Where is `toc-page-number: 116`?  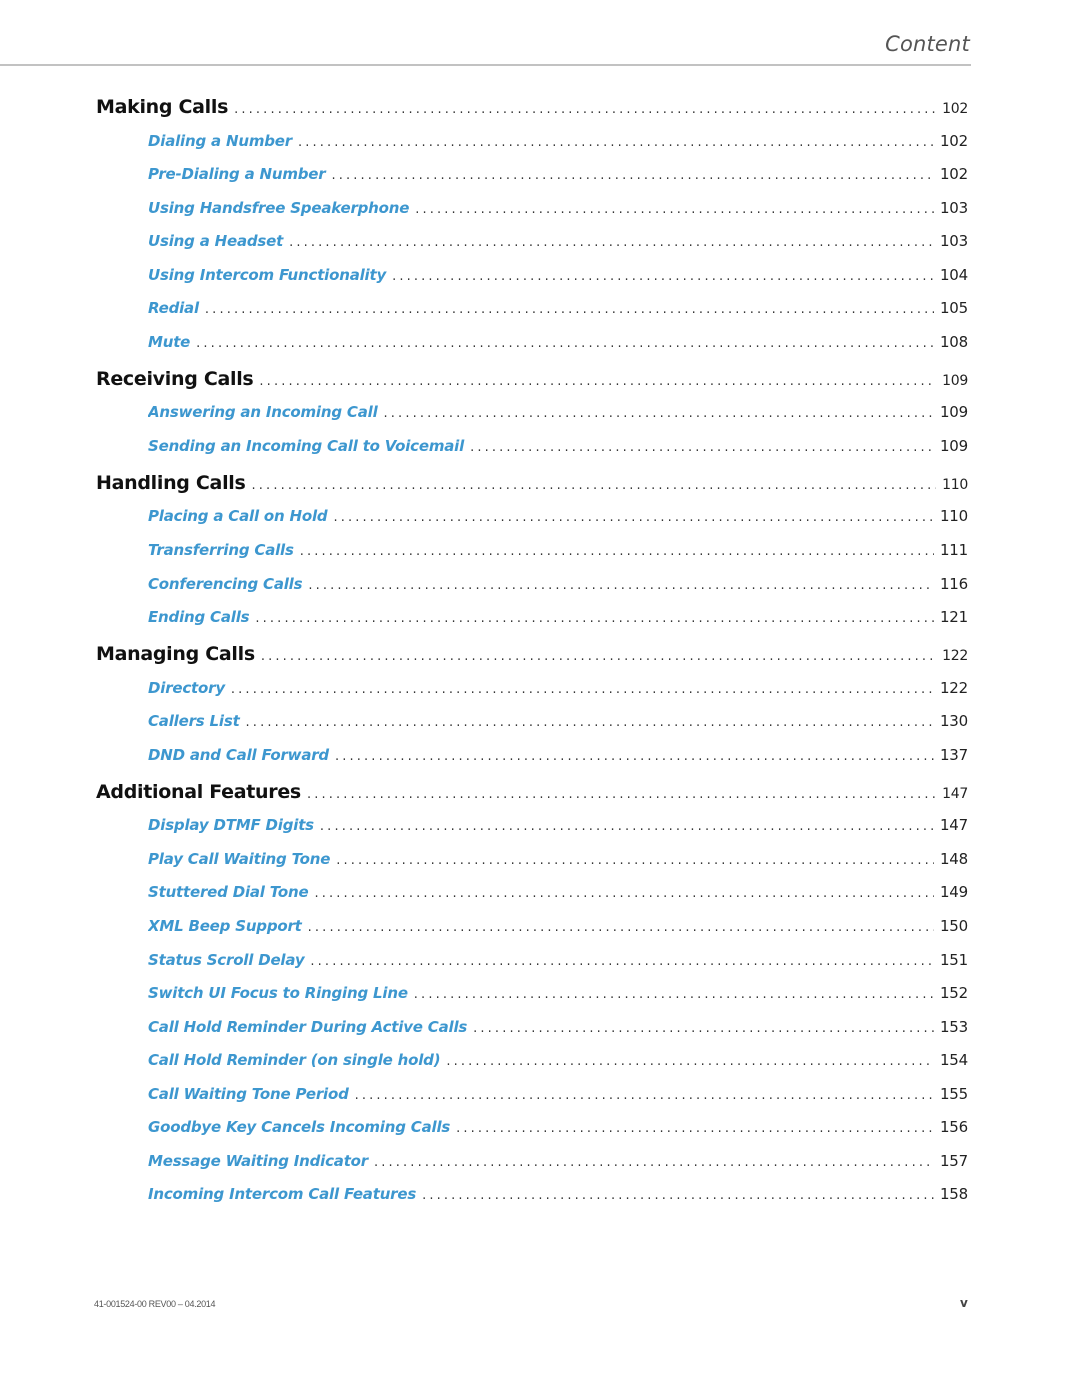 toc-page-number: 116 is located at coordinates (953, 584).